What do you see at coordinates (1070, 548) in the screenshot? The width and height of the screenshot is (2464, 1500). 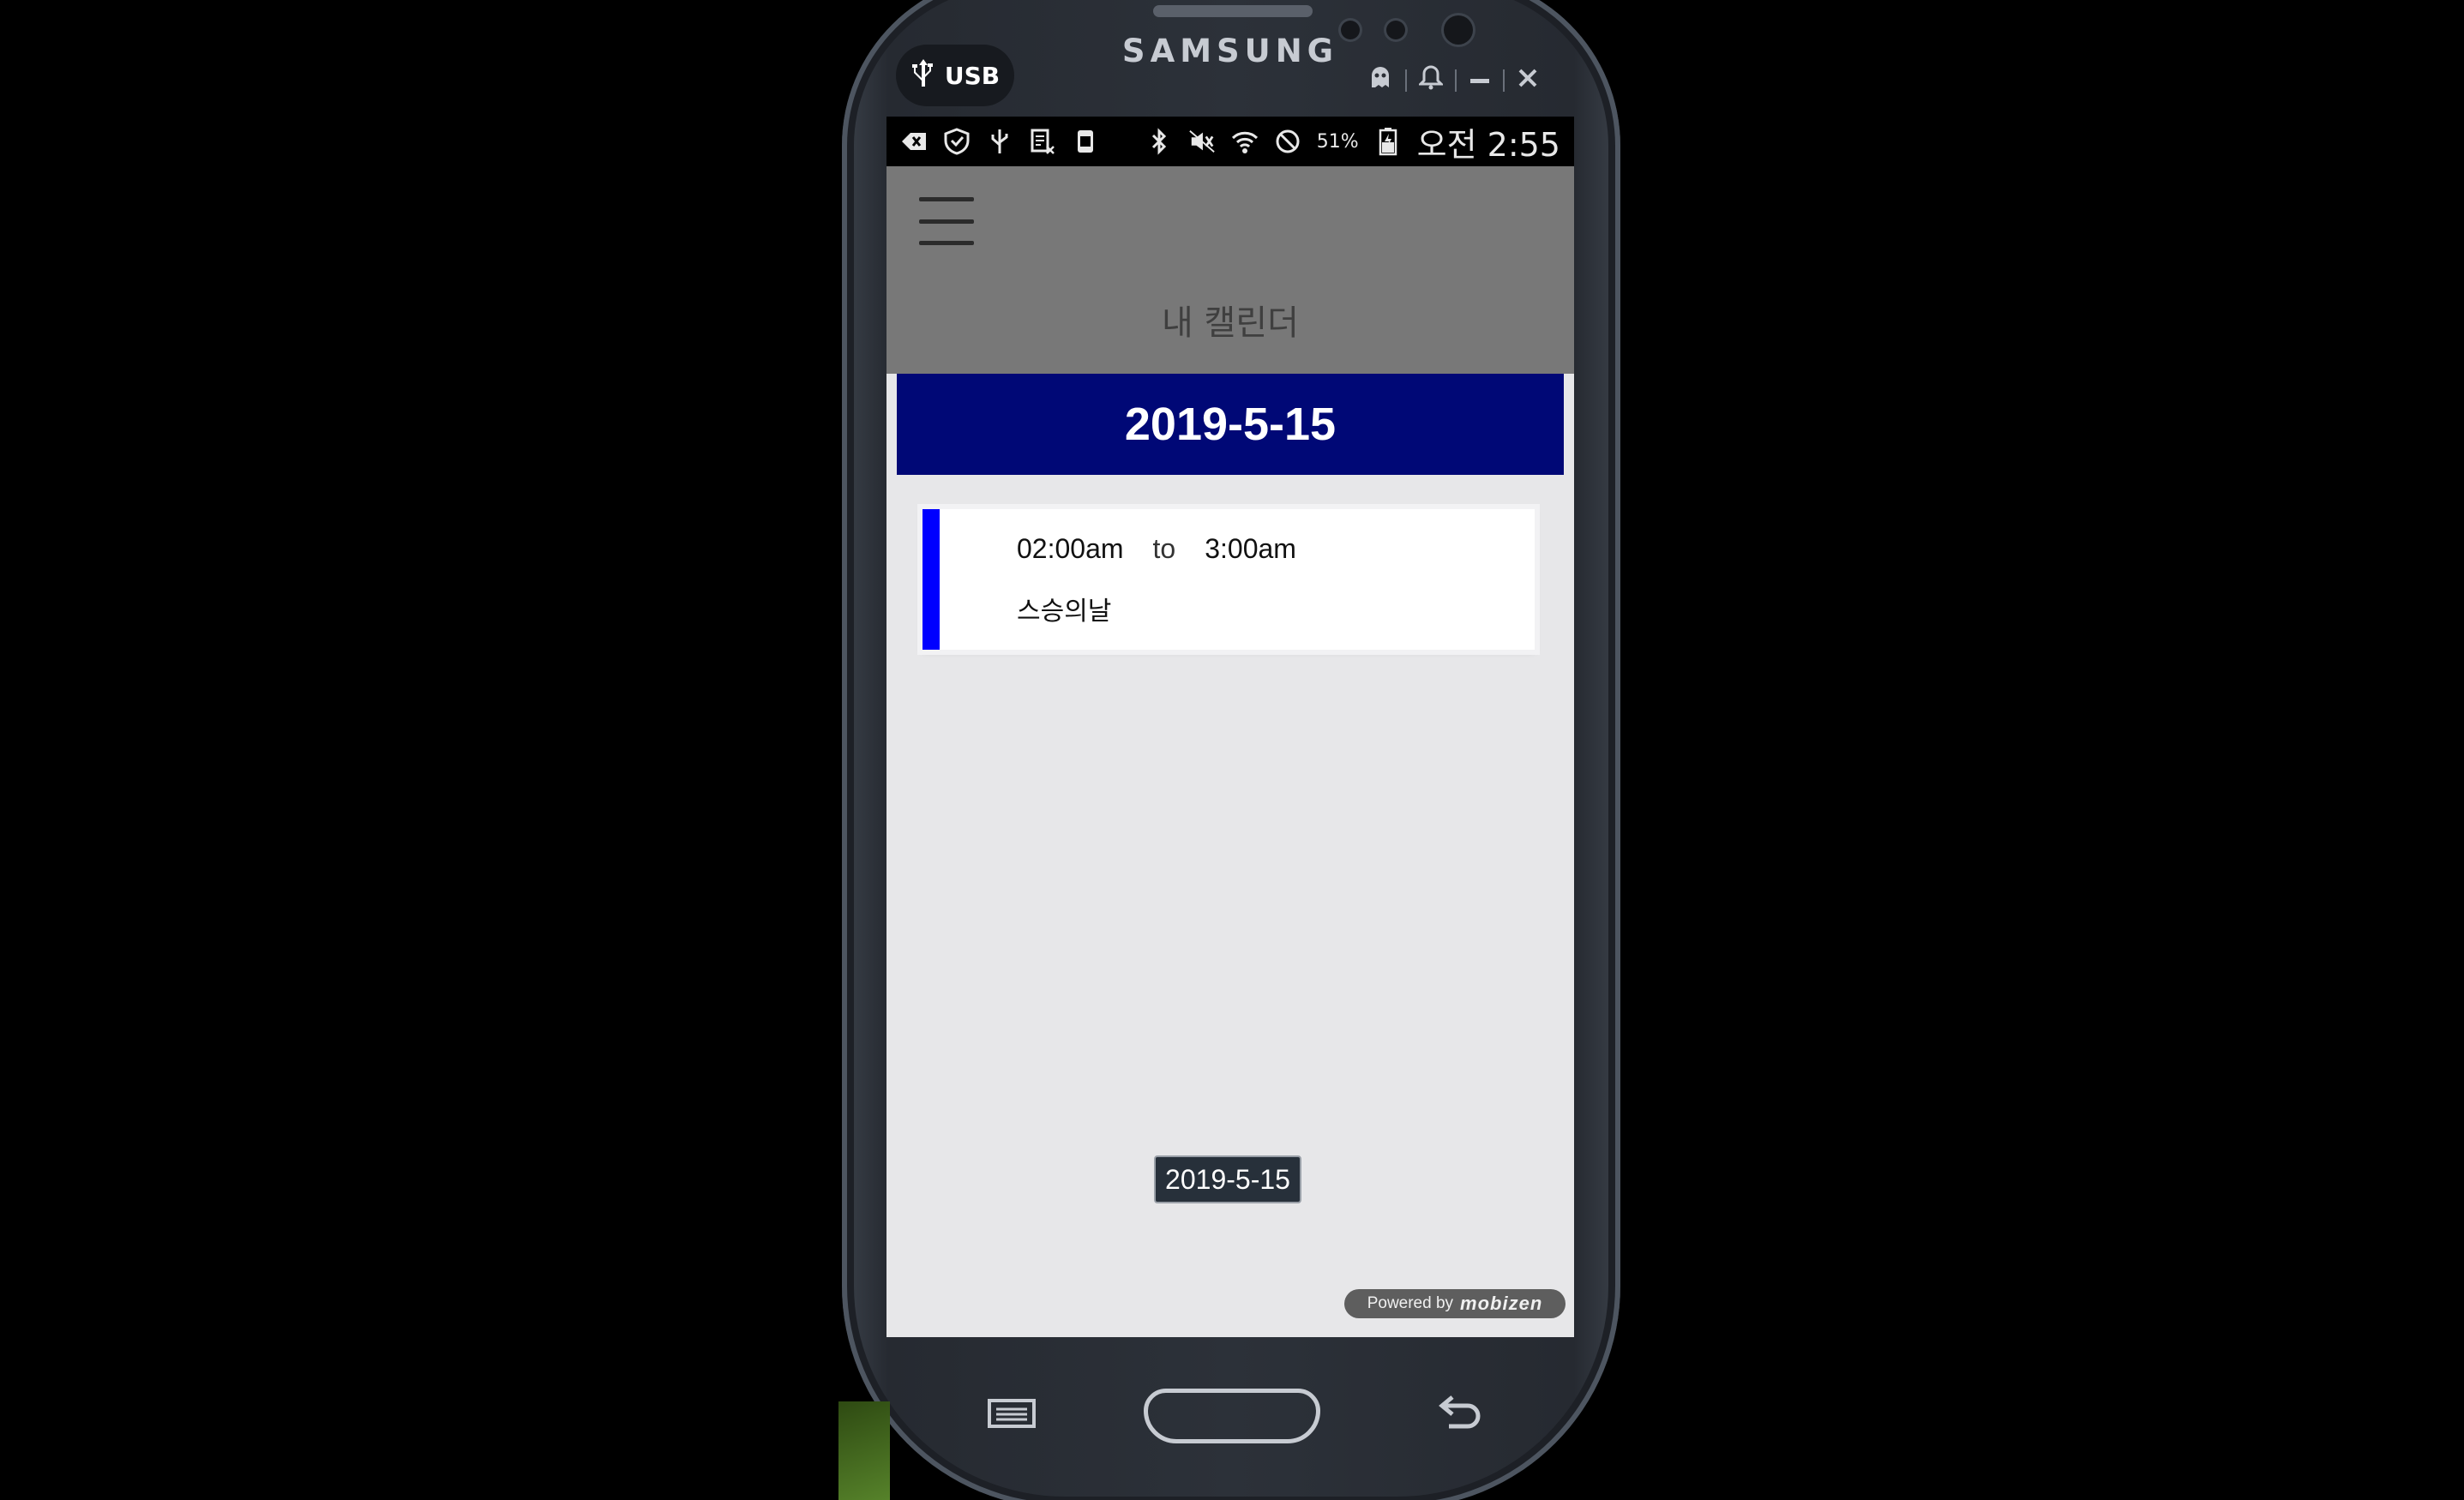 I see `event-start-time: 02:00am` at bounding box center [1070, 548].